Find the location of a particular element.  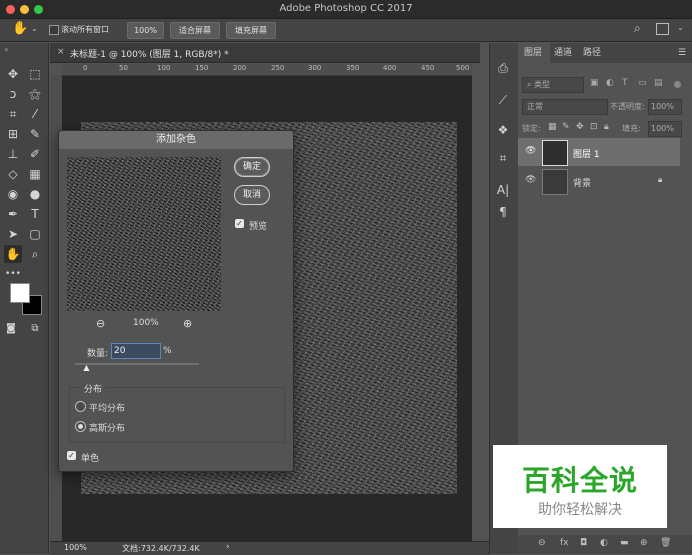

ruler-tick: 150 is located at coordinates (202, 68).